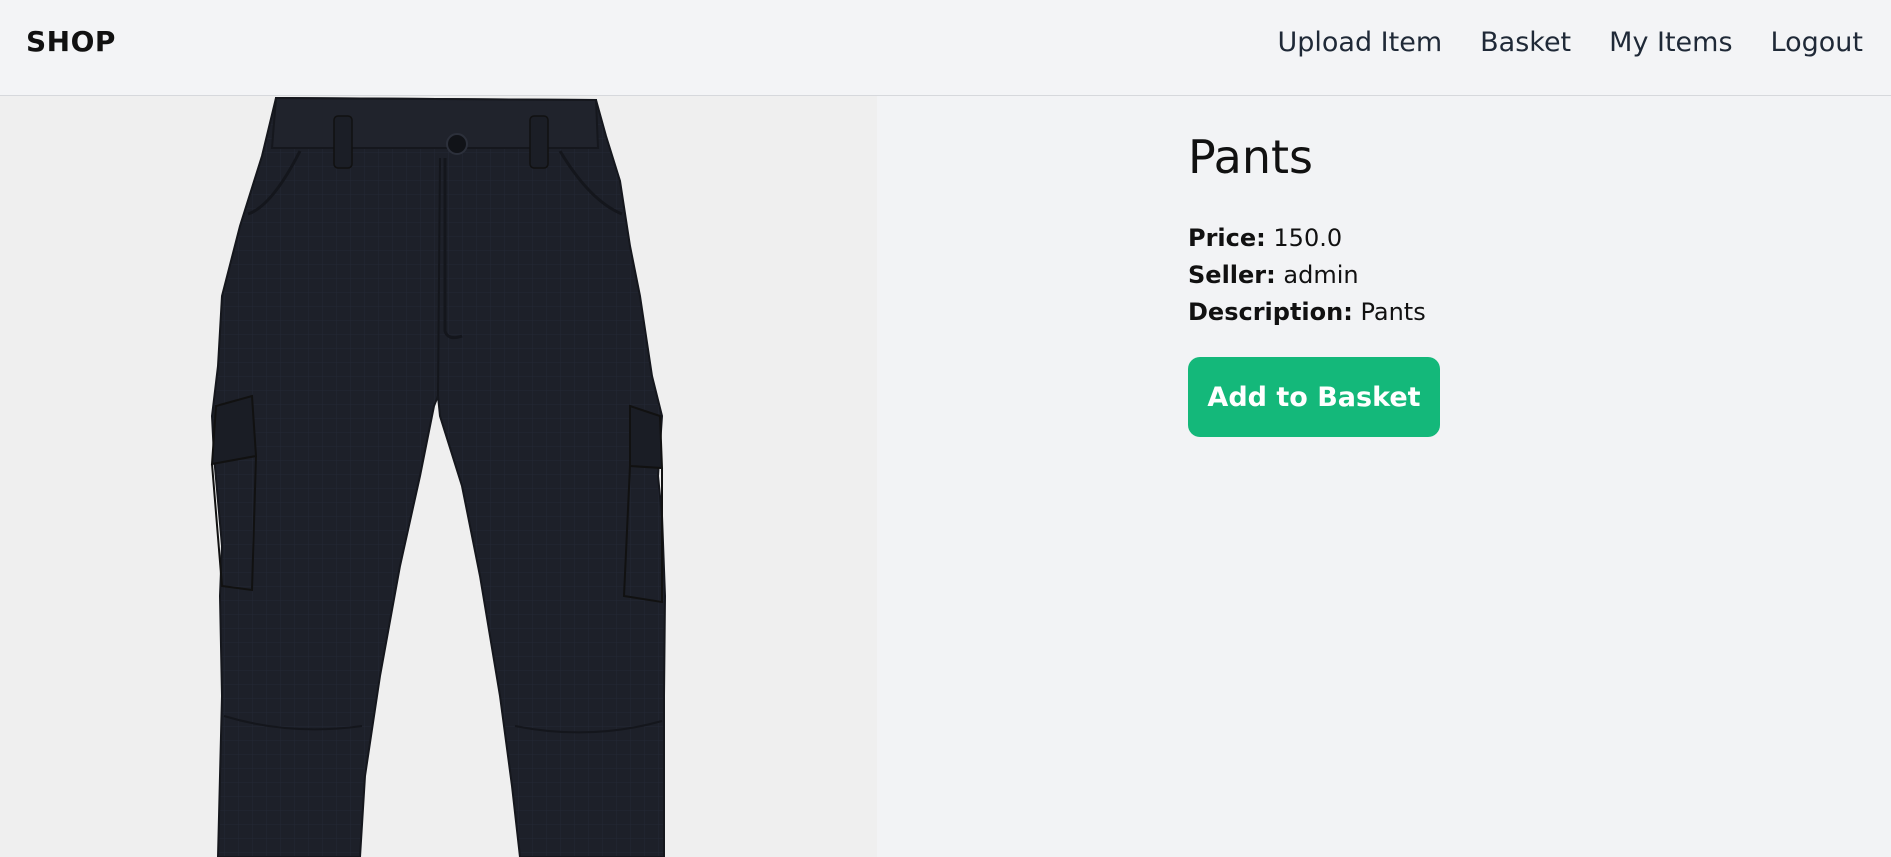  Describe the element at coordinates (1308, 238) in the screenshot. I see `price-value: 150.0` at that location.